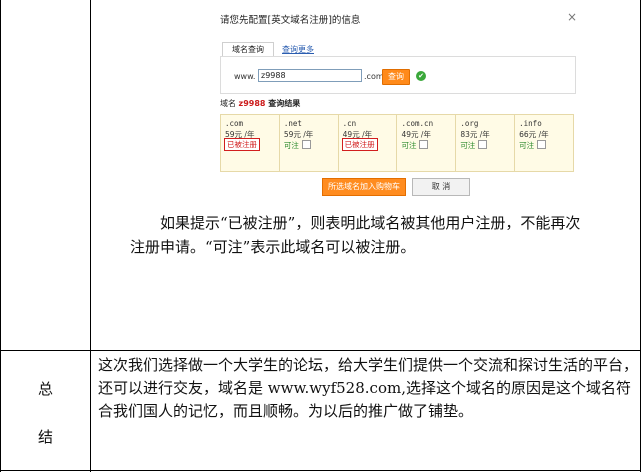 The image size is (642, 472). I want to click on tab-query-more: 查询更多, so click(298, 49).